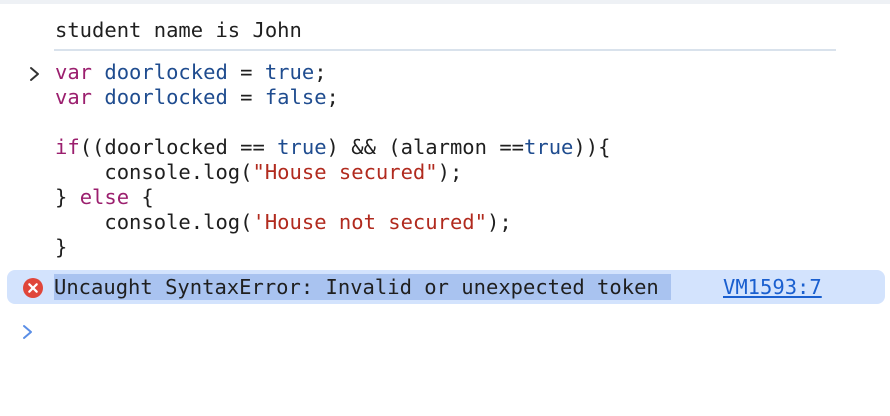  What do you see at coordinates (178, 147) in the screenshot?
I see `code-token: ((doorlocked ==` at bounding box center [178, 147].